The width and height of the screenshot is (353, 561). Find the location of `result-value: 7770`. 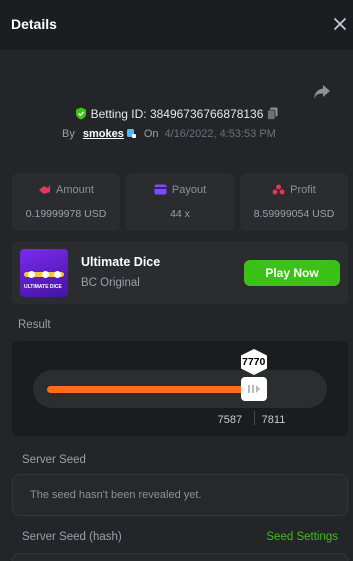

result-value: 7770 is located at coordinates (253, 362).